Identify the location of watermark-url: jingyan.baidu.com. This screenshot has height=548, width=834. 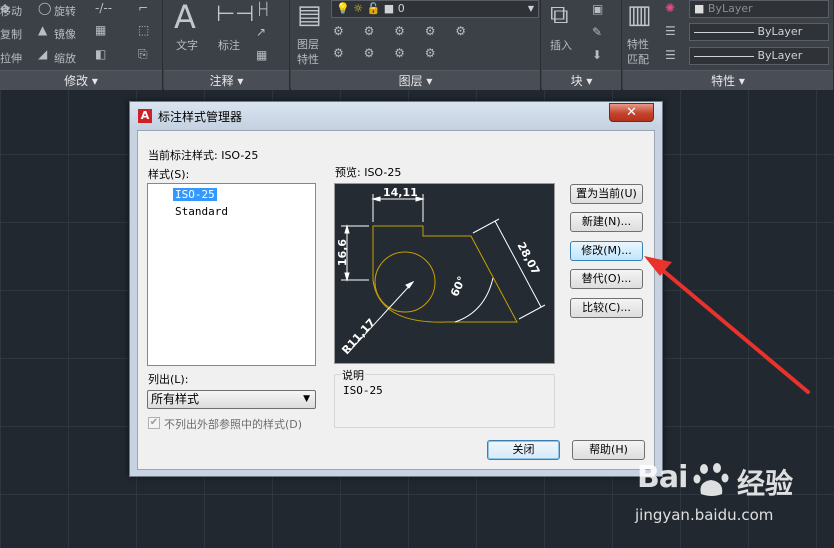
(704, 515).